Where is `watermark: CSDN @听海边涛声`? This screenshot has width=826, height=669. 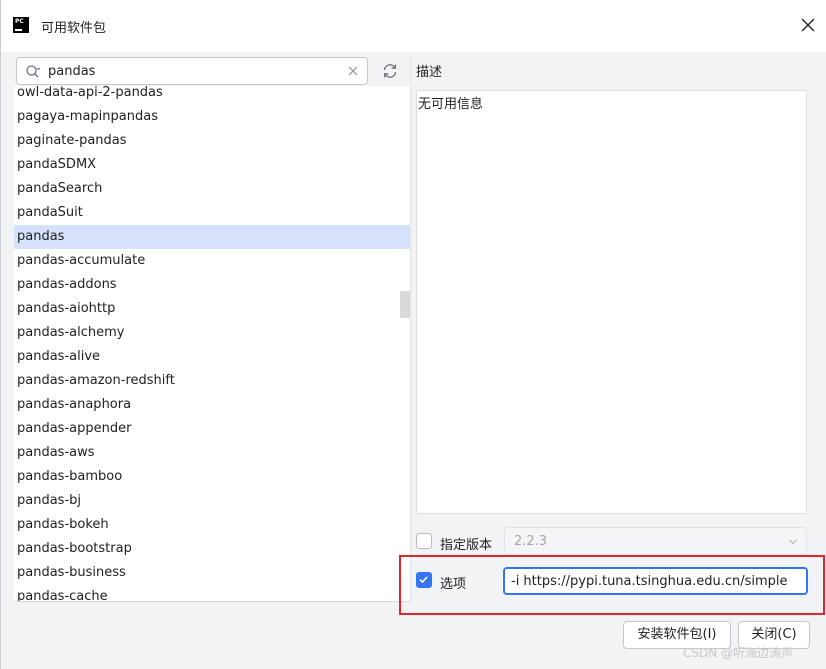 watermark: CSDN @听海边涛声 is located at coordinates (738, 653).